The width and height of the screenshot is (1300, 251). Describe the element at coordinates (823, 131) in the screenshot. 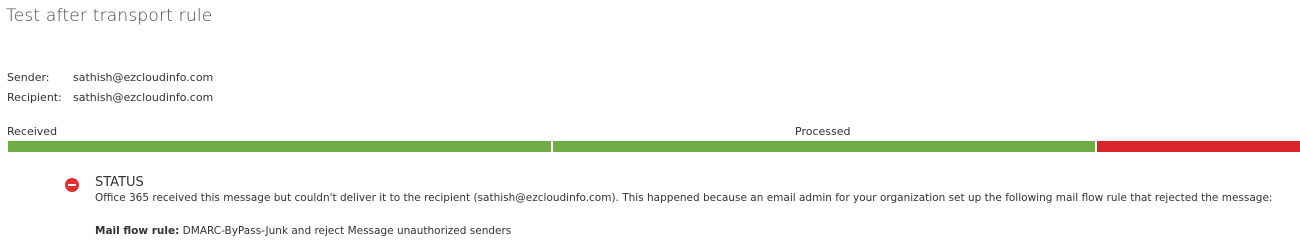

I see `stage-processed-label: Processed` at that location.